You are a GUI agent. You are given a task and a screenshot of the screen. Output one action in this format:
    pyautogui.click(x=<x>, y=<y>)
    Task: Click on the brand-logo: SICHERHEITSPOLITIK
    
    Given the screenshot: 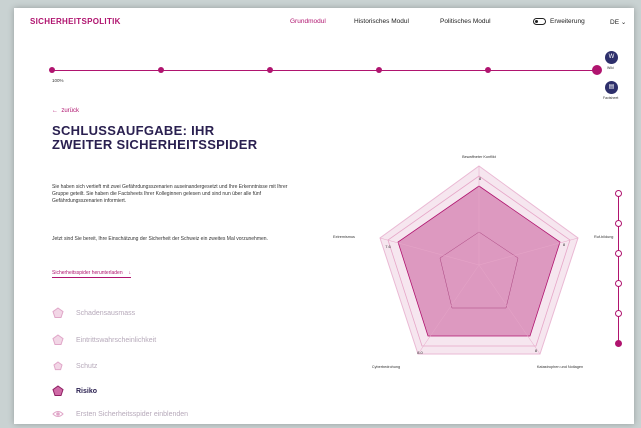 What is the action you would take?
    pyautogui.click(x=75, y=21)
    